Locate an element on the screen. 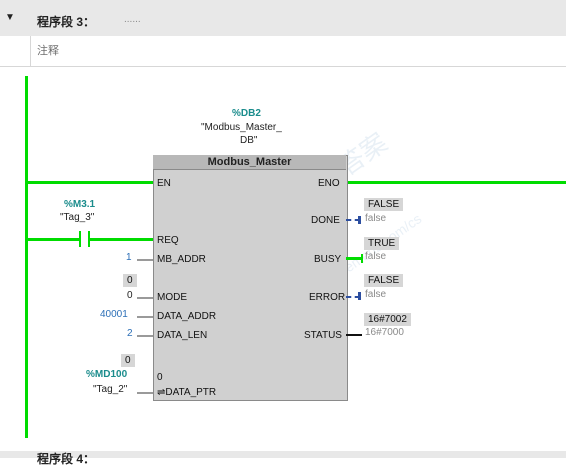 Image resolution: width=566 pixels, height=467 pixels. done-wire-end is located at coordinates (359, 220).